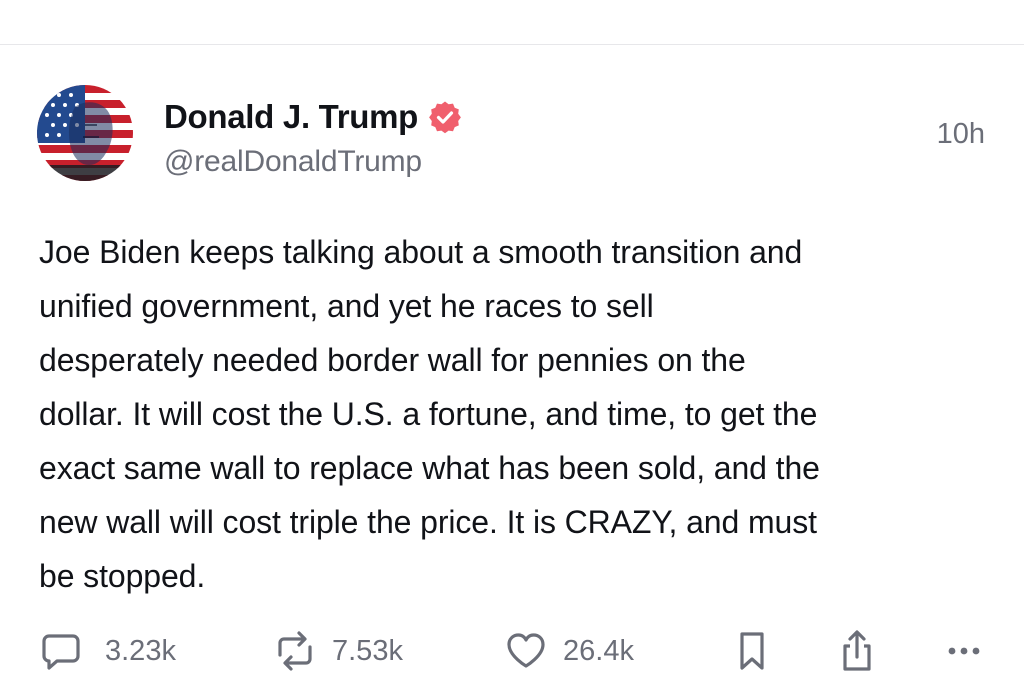 Image resolution: width=1024 pixels, height=696 pixels. What do you see at coordinates (961, 134) in the screenshot?
I see `post-timestamp: 10h` at bounding box center [961, 134].